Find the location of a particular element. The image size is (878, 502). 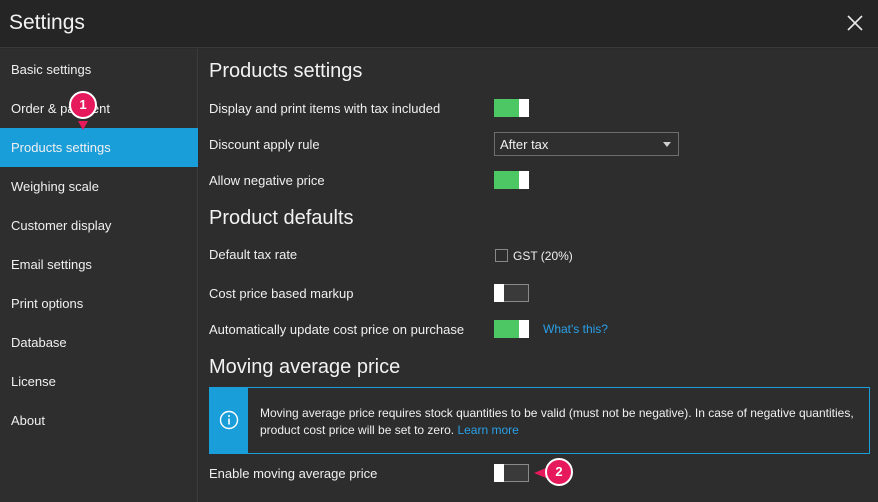

cost-markup-toggle is located at coordinates (511, 293).